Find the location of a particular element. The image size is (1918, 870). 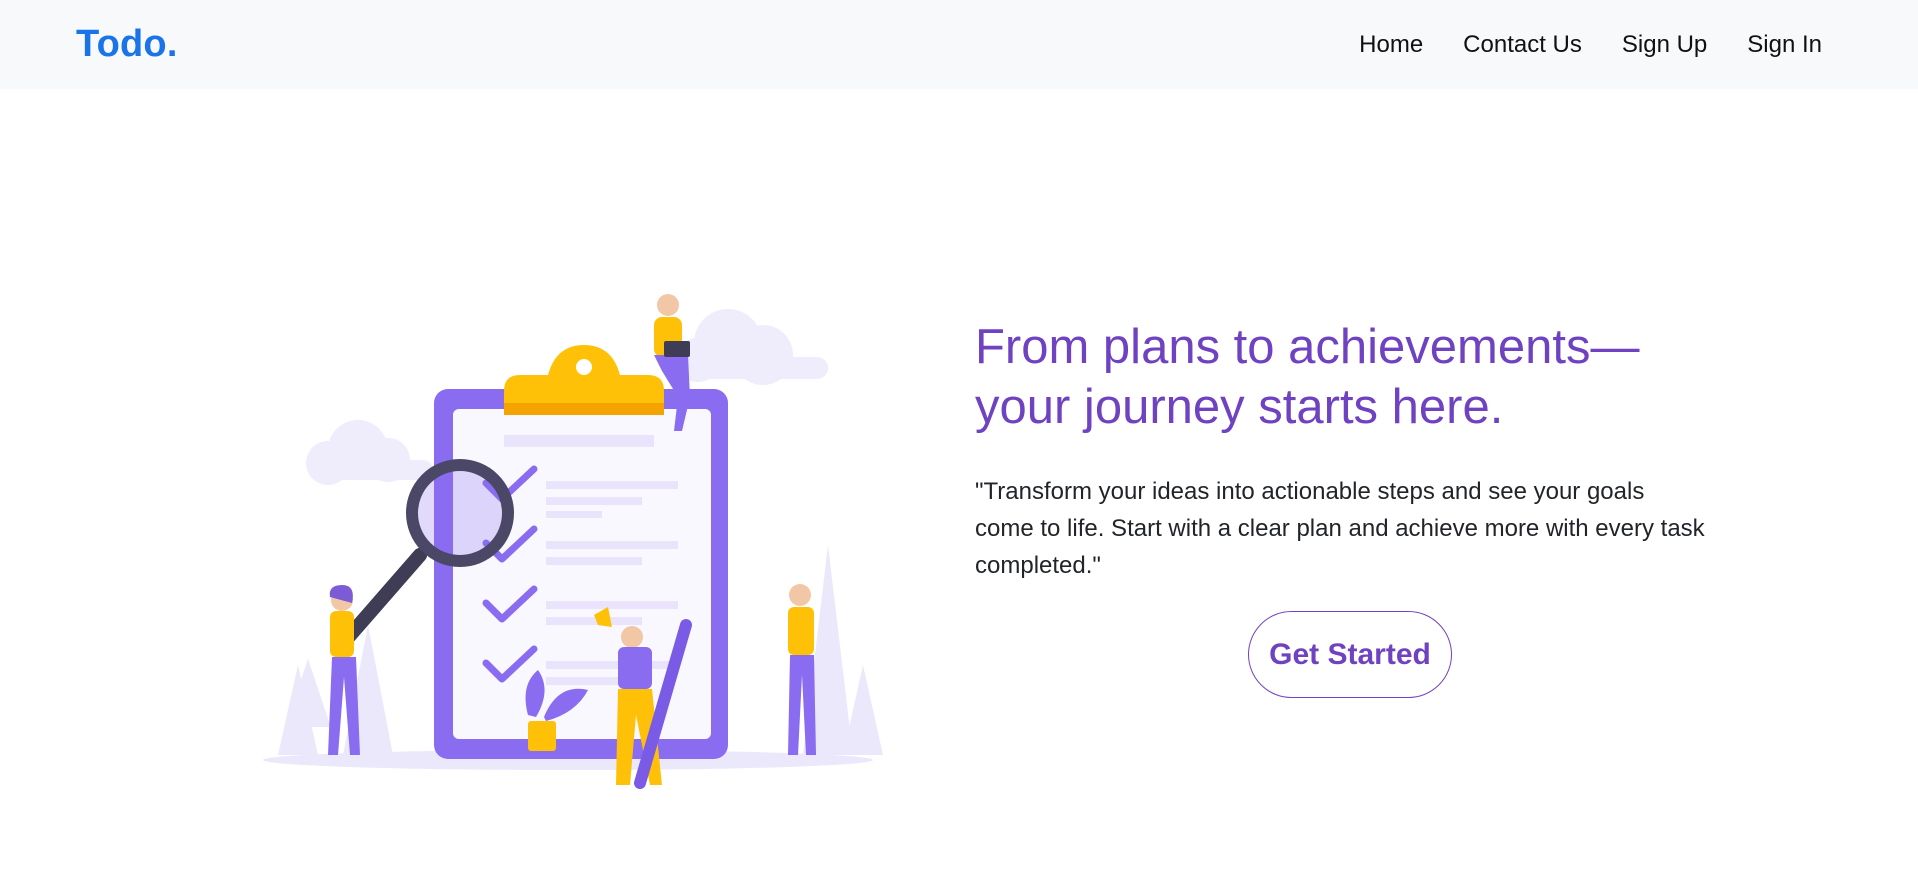

get-started-button: Get Started is located at coordinates (1350, 654).